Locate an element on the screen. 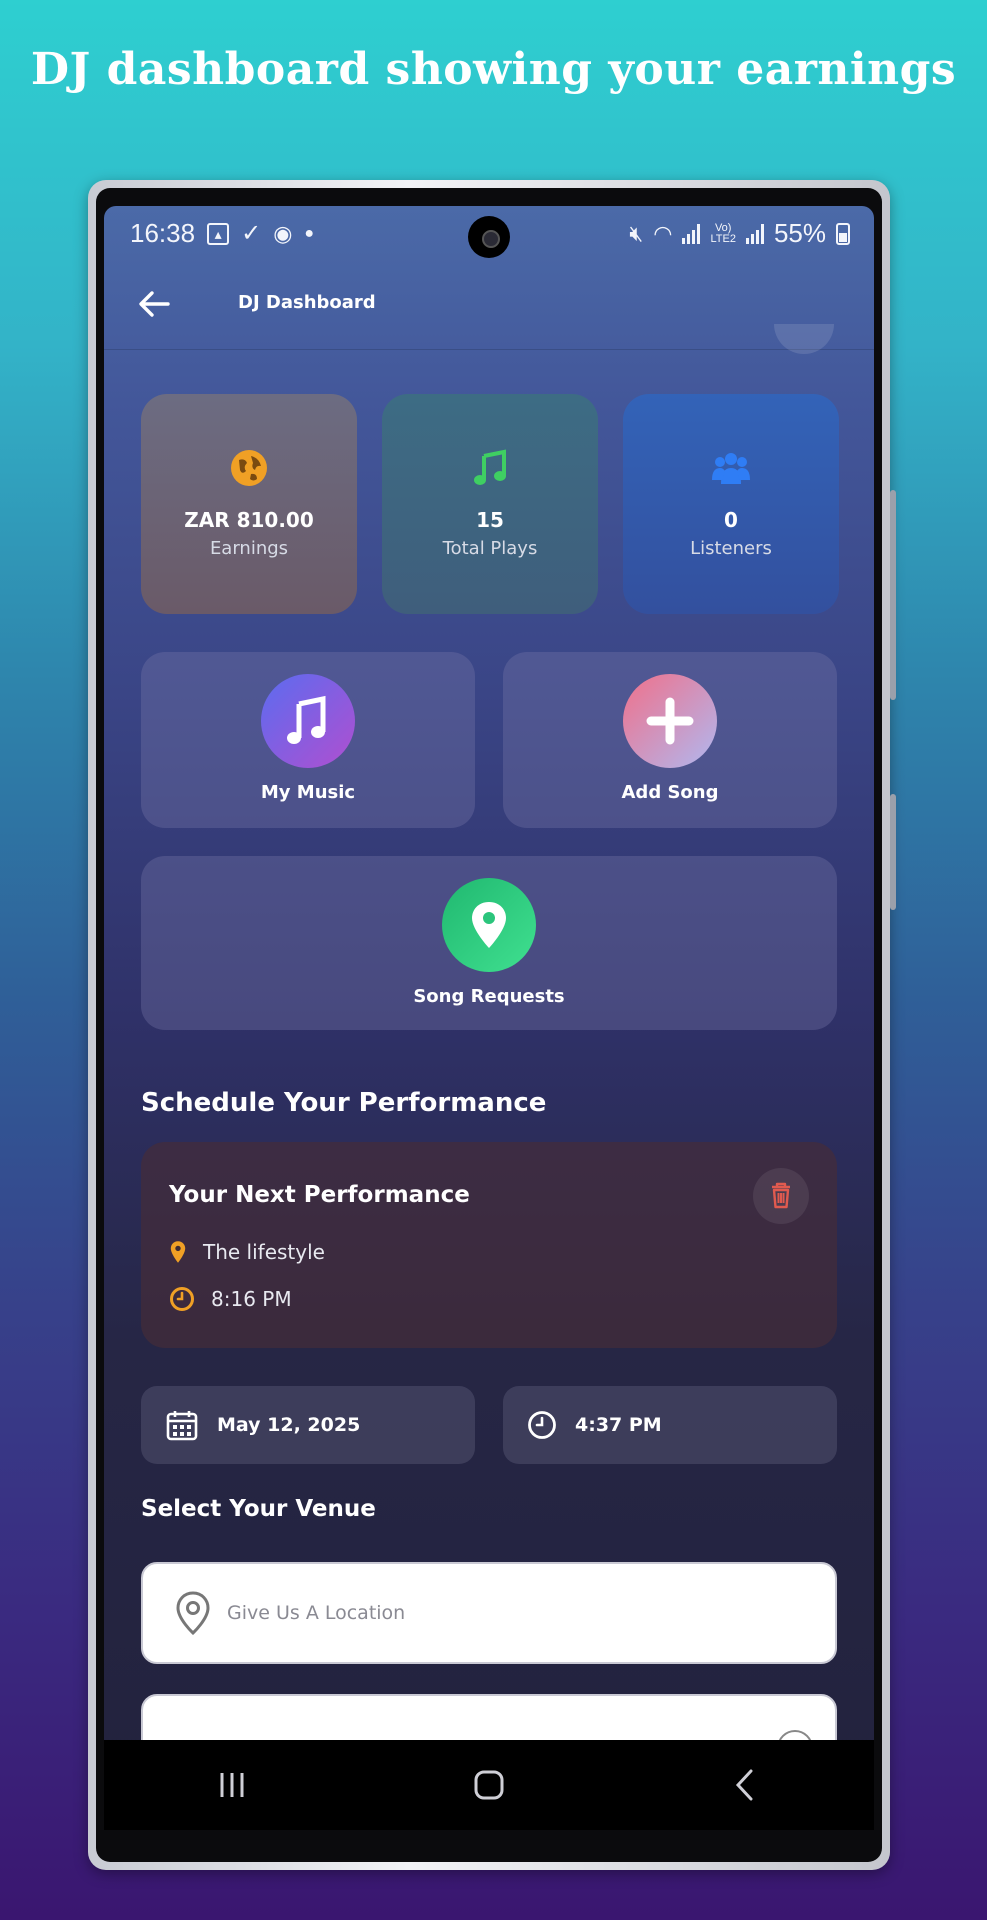 The width and height of the screenshot is (987, 1920). next-performance-title: Your Next Performance is located at coordinates (319, 1195).